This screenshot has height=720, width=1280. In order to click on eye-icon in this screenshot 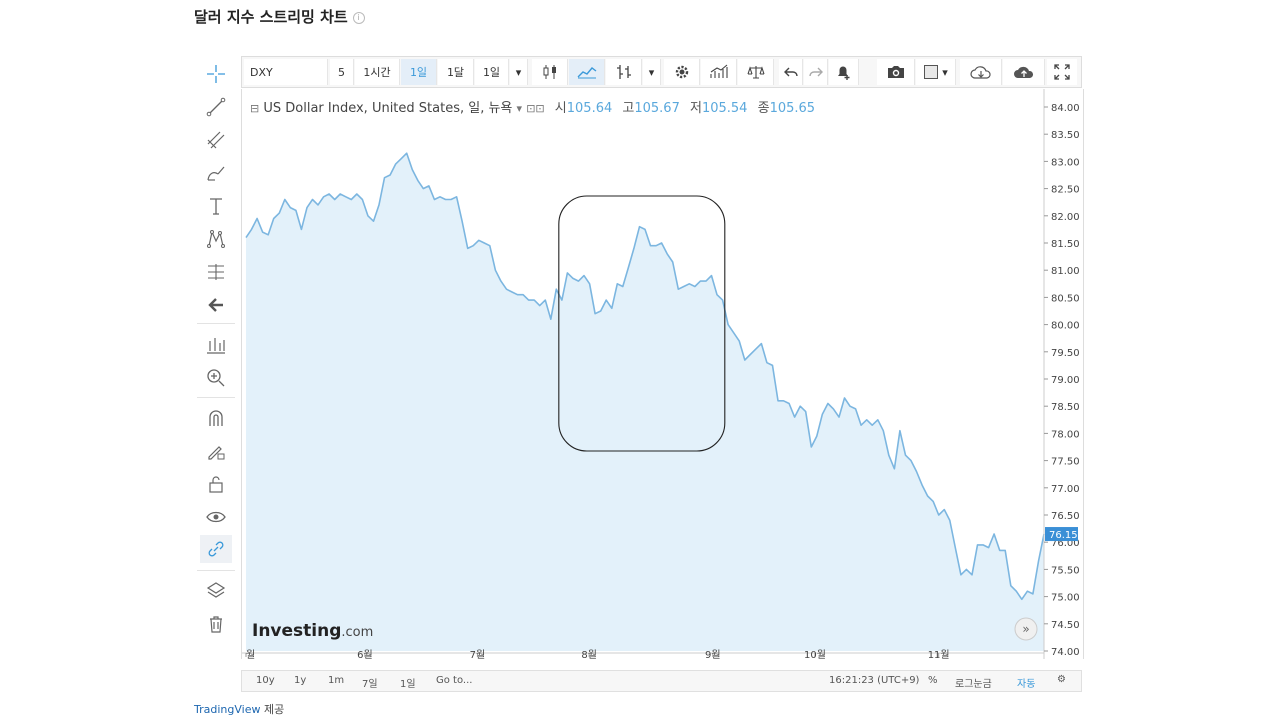, I will do `click(216, 517)`.